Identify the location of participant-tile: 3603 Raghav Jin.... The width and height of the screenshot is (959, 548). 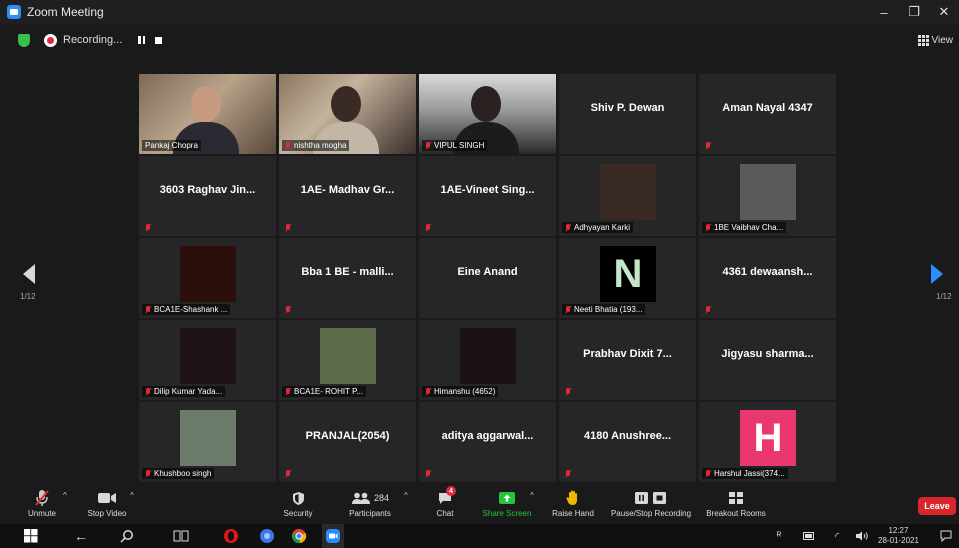
(207, 196).